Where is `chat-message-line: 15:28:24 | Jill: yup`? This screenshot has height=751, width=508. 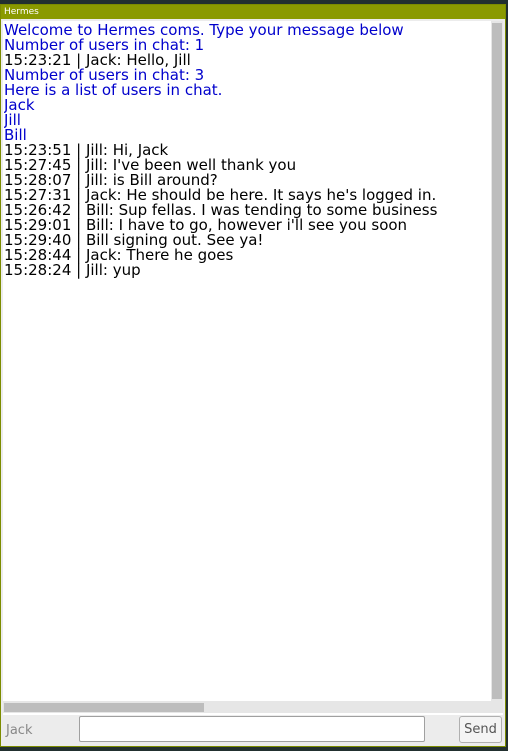 chat-message-line: 15:28:24 | Jill: yup is located at coordinates (72, 270).